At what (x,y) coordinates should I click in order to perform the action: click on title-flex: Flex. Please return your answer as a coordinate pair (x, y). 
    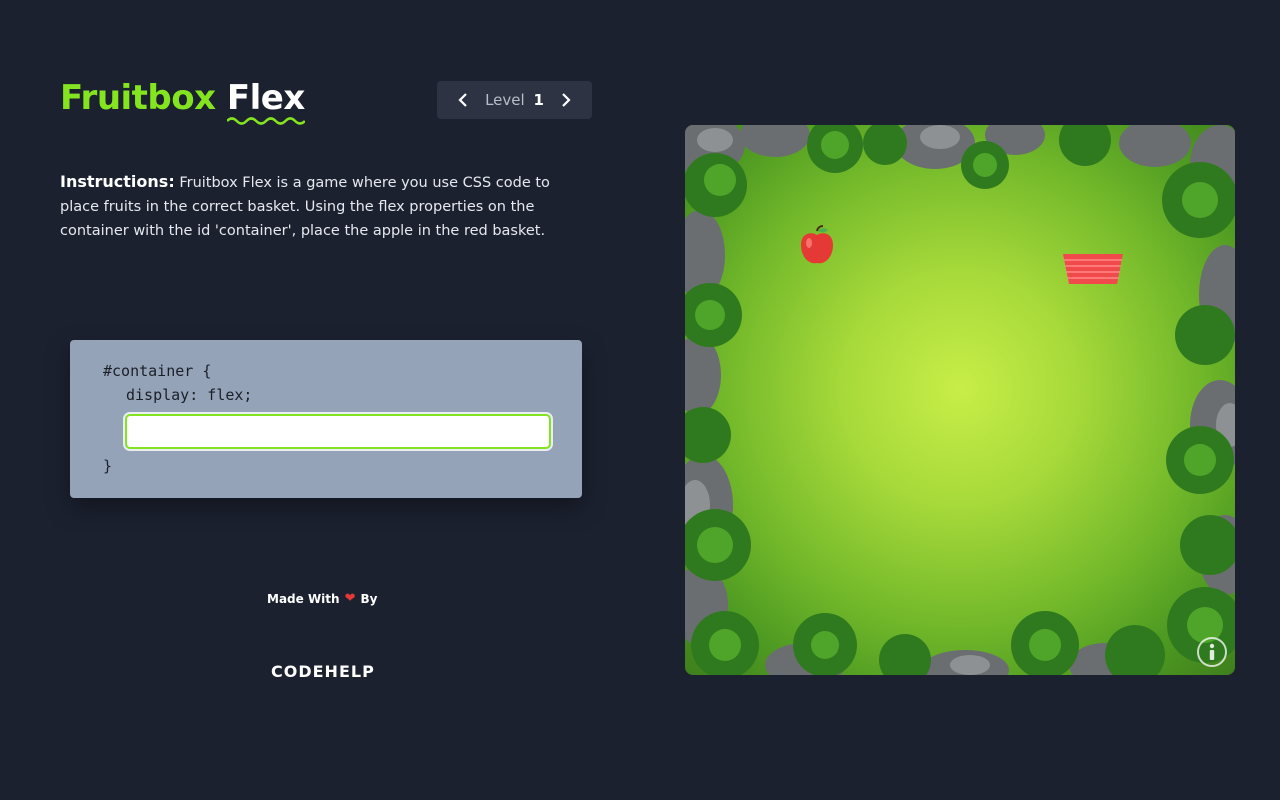
    Looking at the image, I should click on (265, 101).